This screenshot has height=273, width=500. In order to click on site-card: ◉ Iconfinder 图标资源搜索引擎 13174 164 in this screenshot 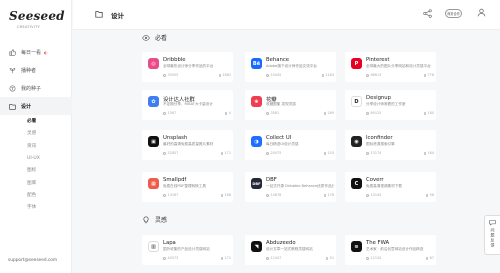, I will do `click(390, 145)`.